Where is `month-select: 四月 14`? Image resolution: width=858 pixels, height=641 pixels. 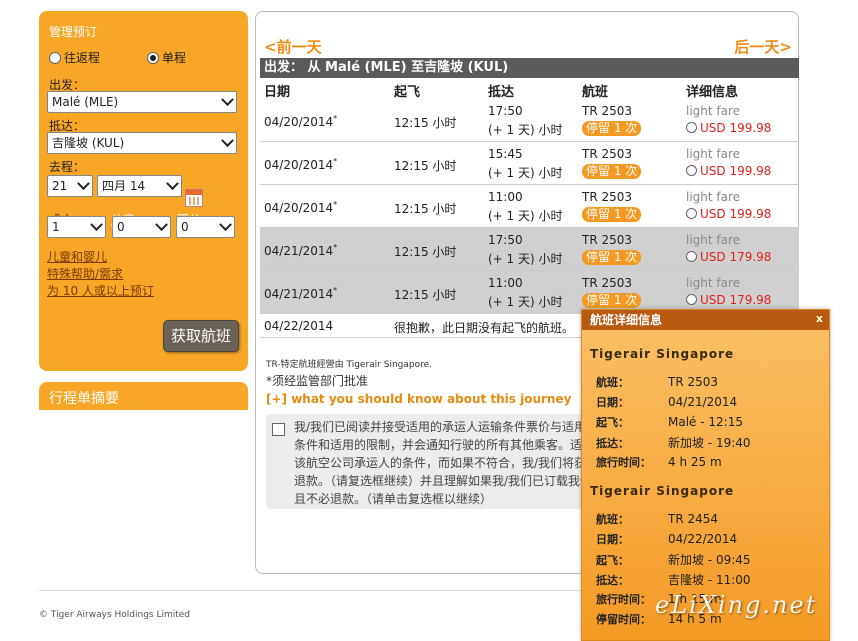
month-select: 四月 14 is located at coordinates (139, 186).